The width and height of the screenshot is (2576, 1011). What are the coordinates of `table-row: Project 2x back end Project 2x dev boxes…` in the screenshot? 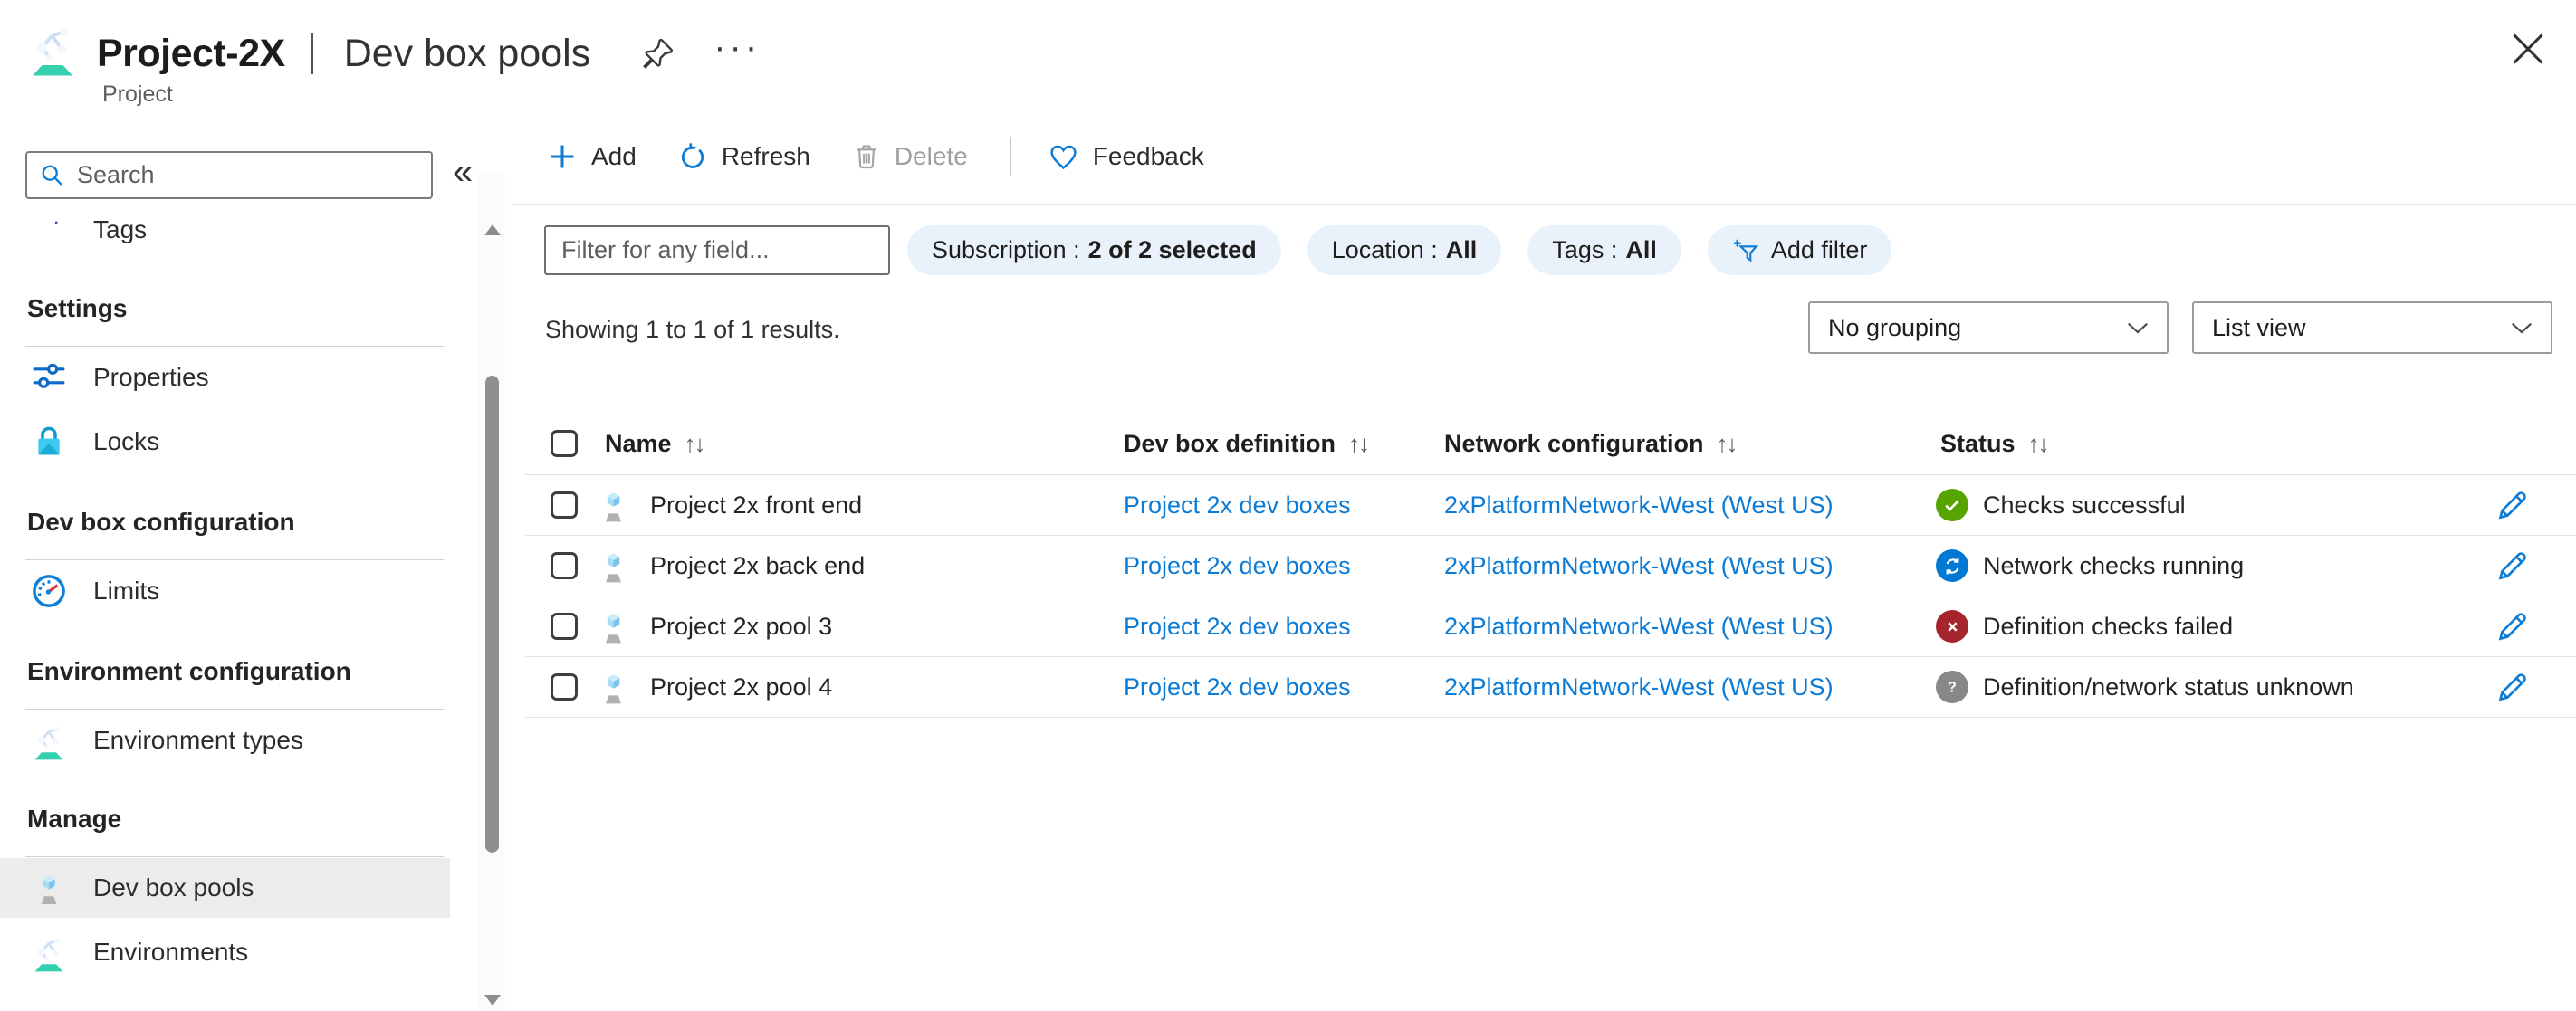 It's located at (1550, 566).